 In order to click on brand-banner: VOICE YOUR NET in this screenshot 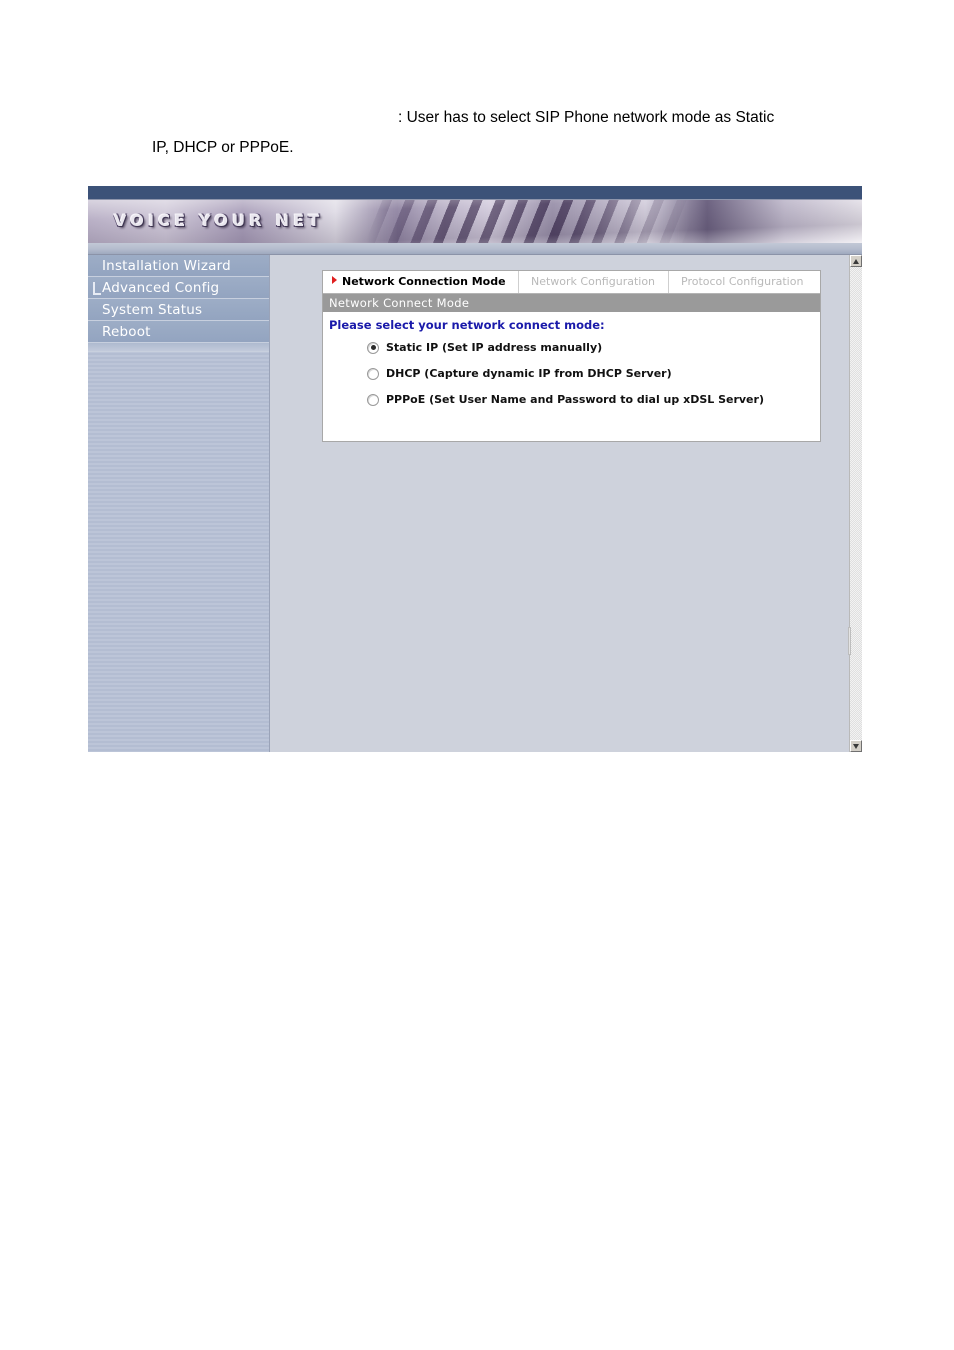, I will do `click(475, 221)`.